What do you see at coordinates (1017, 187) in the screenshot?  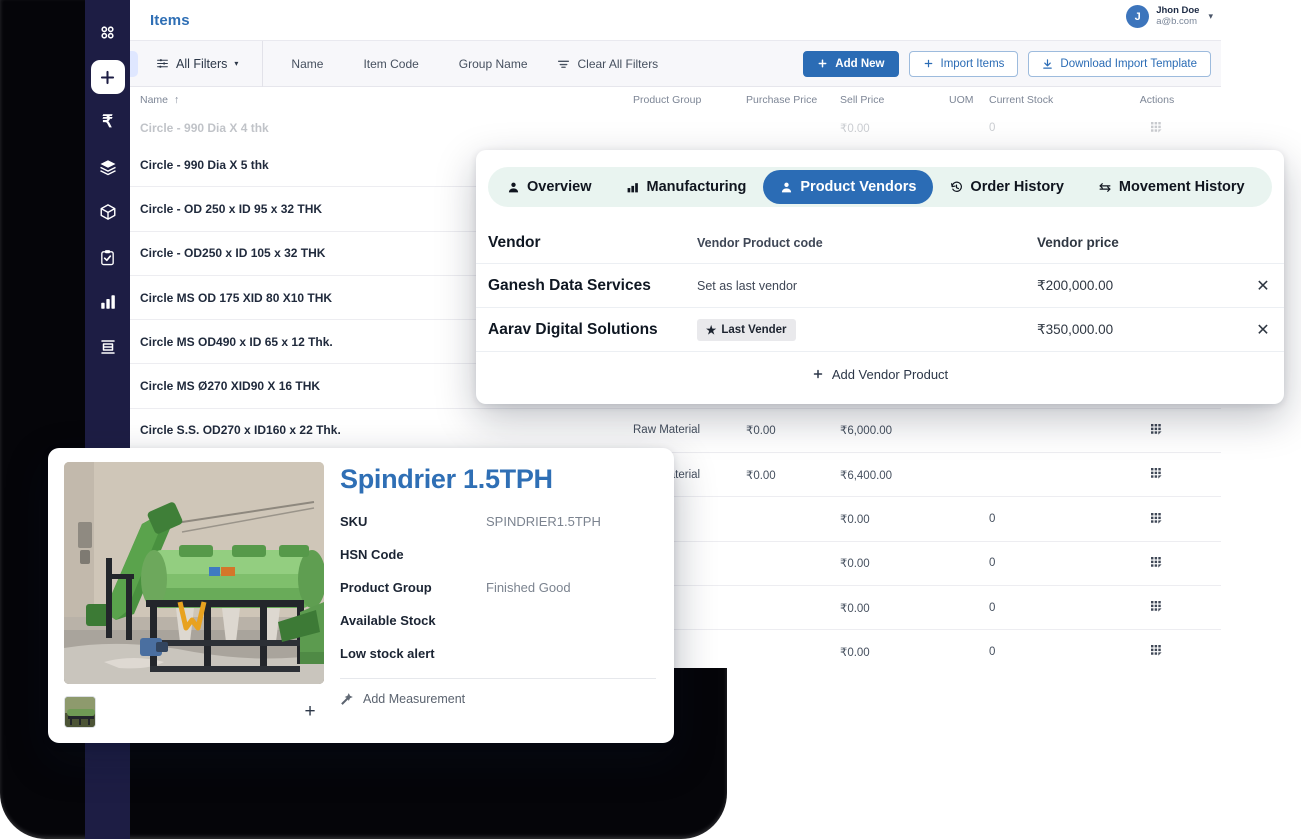 I see `tab-label: Order History` at bounding box center [1017, 187].